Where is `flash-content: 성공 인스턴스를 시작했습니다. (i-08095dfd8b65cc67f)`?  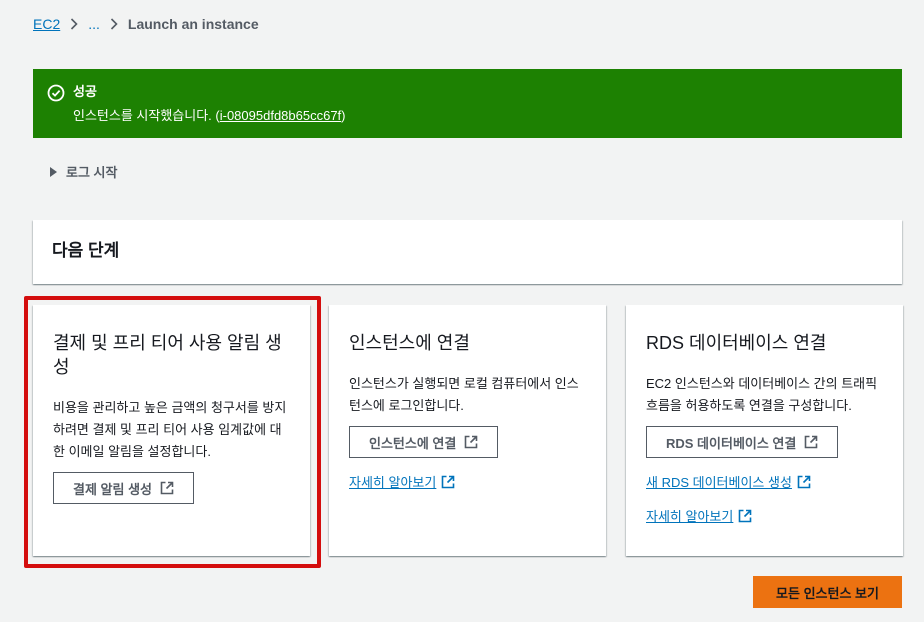
flash-content: 성공 인스턴스를 시작했습니다. (i-08095dfd8b65cc67f) is located at coordinates (209, 110).